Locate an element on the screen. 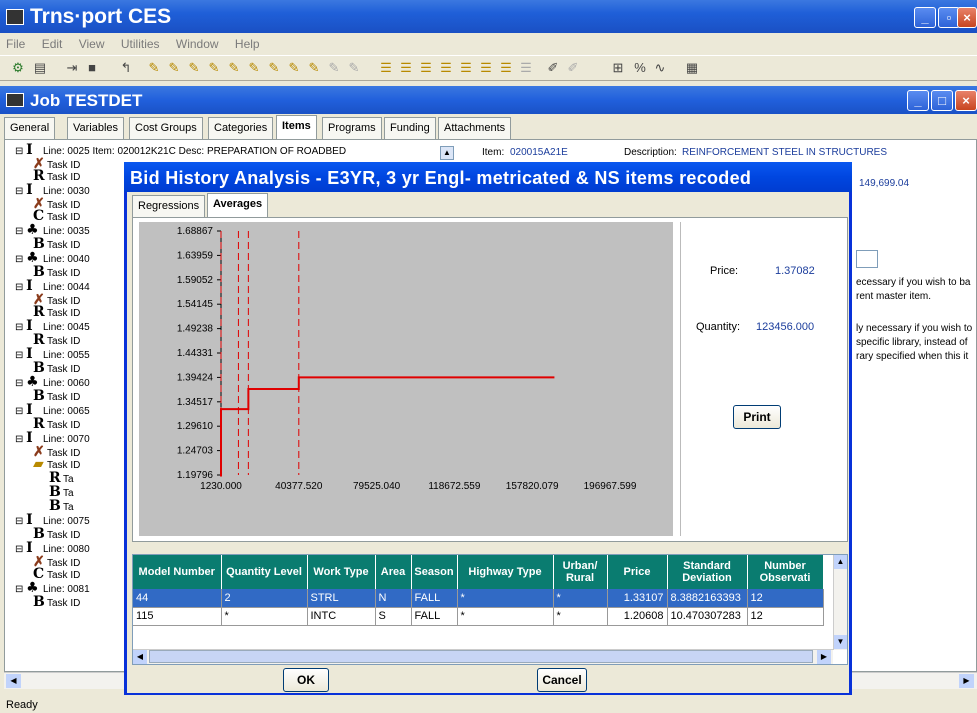 The height and width of the screenshot is (713, 977). scroll-right-icon: ▶ is located at coordinates (966, 681).